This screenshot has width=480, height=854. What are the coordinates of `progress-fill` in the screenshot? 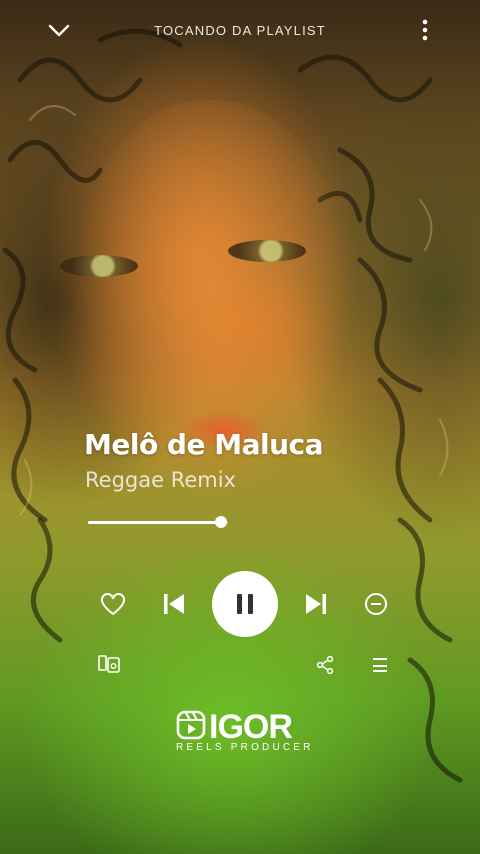 It's located at (154, 522).